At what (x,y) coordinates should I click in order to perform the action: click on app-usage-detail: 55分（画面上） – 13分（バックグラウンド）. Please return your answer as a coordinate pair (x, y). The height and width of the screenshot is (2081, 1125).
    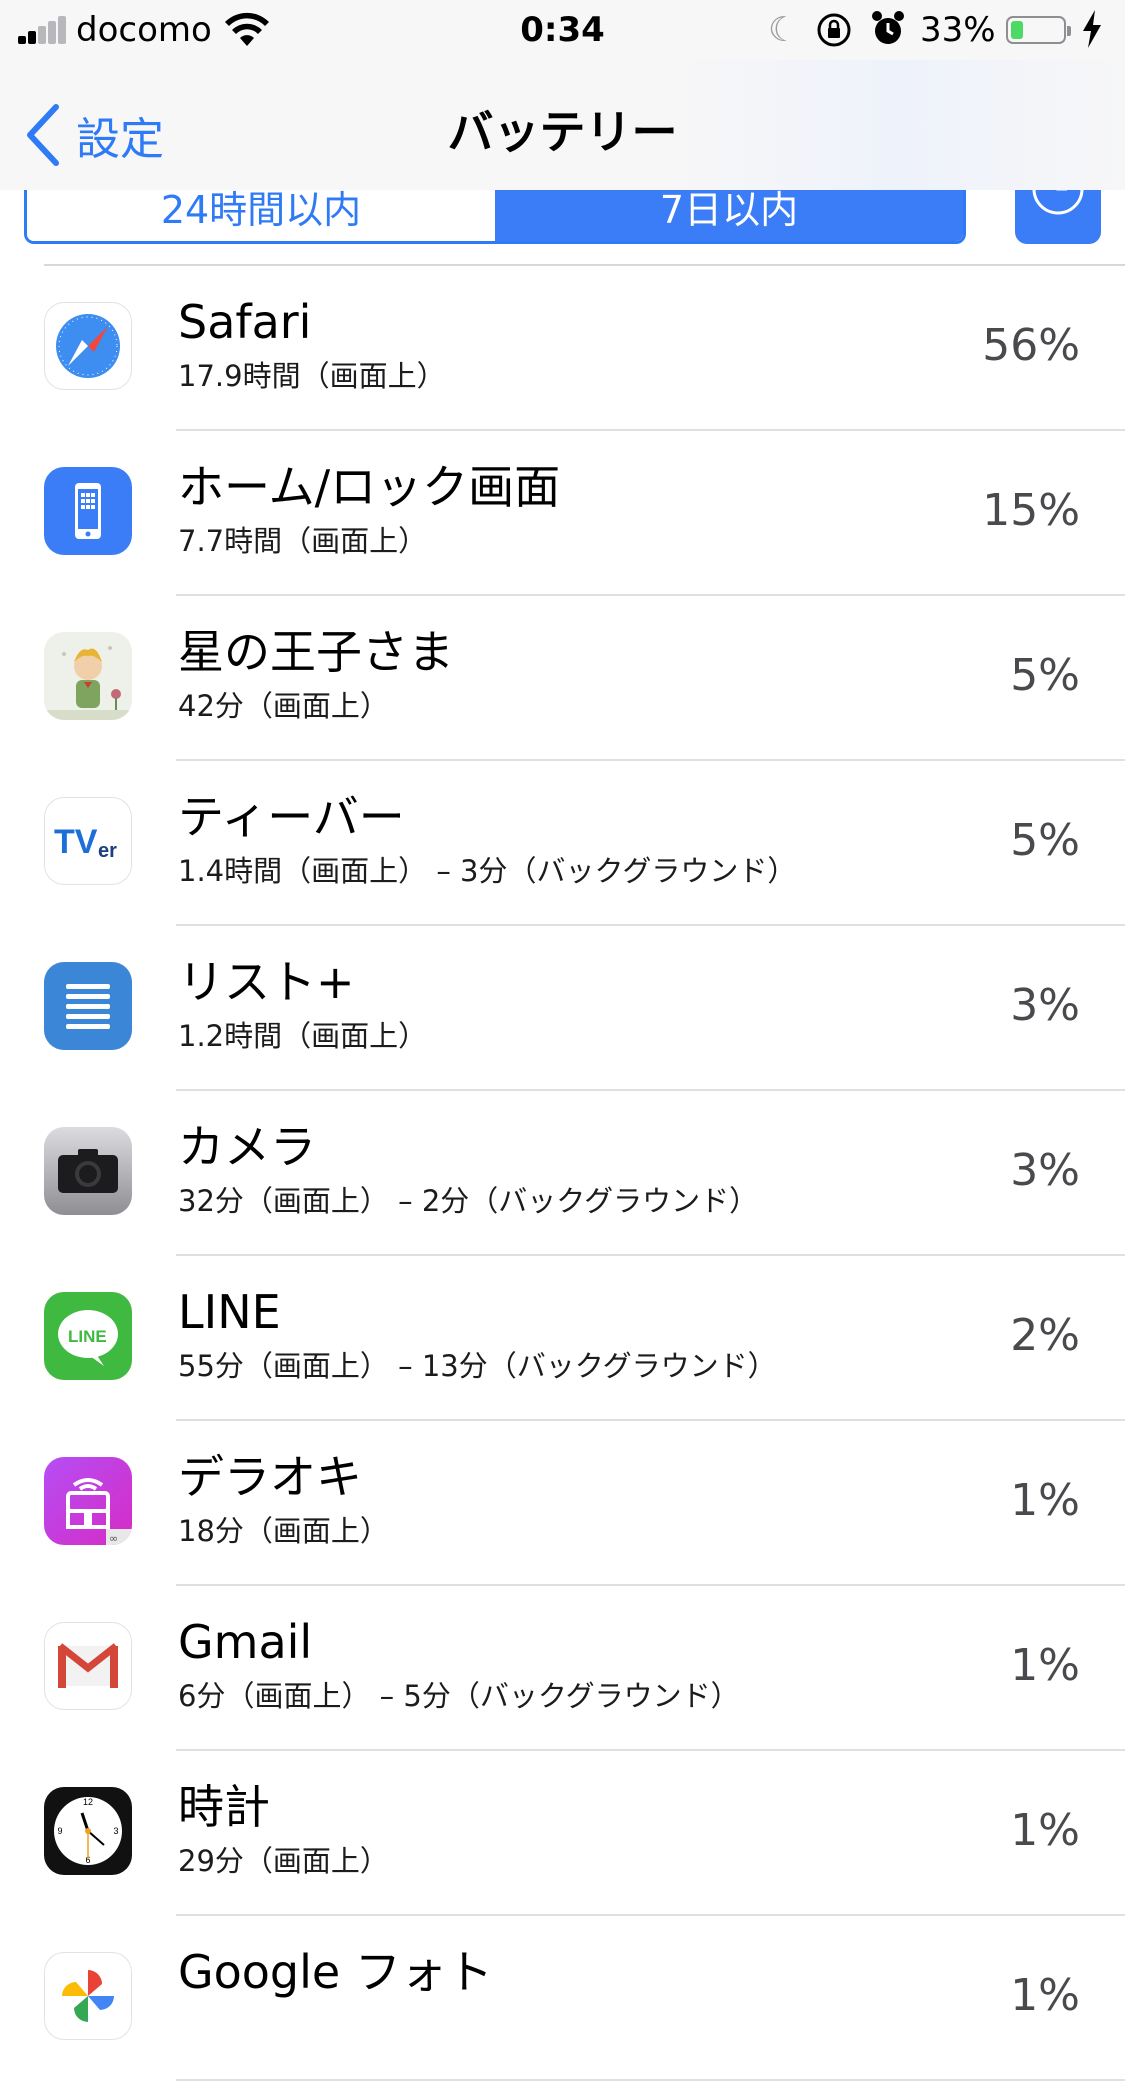
    Looking at the image, I should click on (477, 1366).